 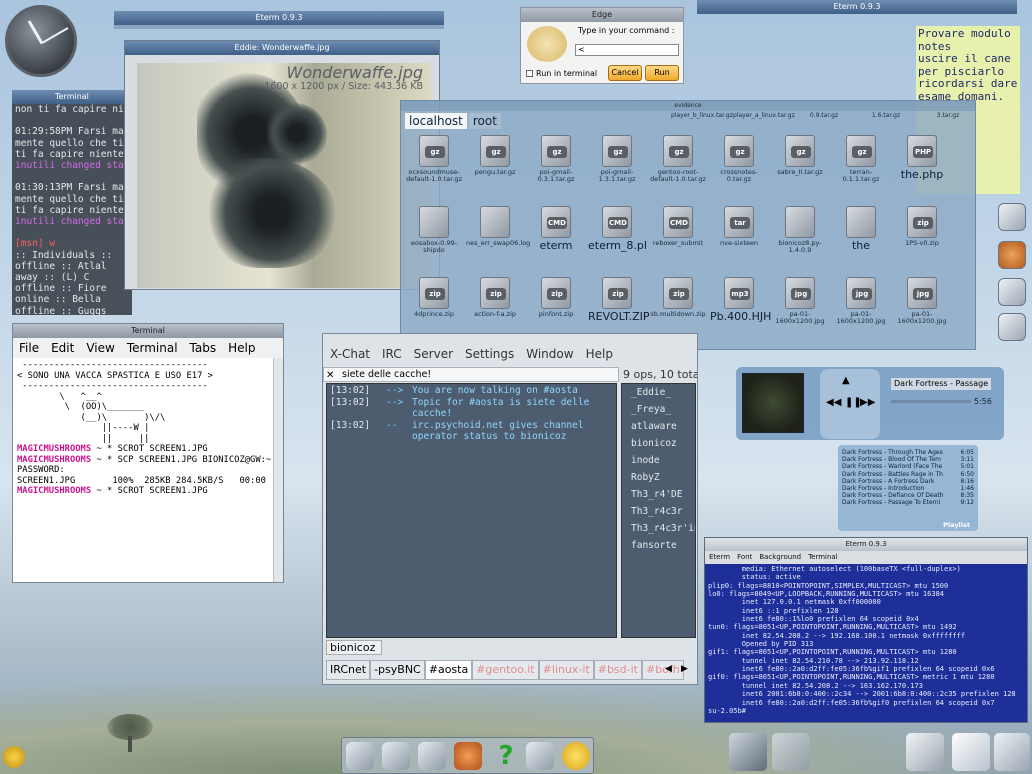 What do you see at coordinates (484, 121) in the screenshot?
I see `tab-root: root` at bounding box center [484, 121].